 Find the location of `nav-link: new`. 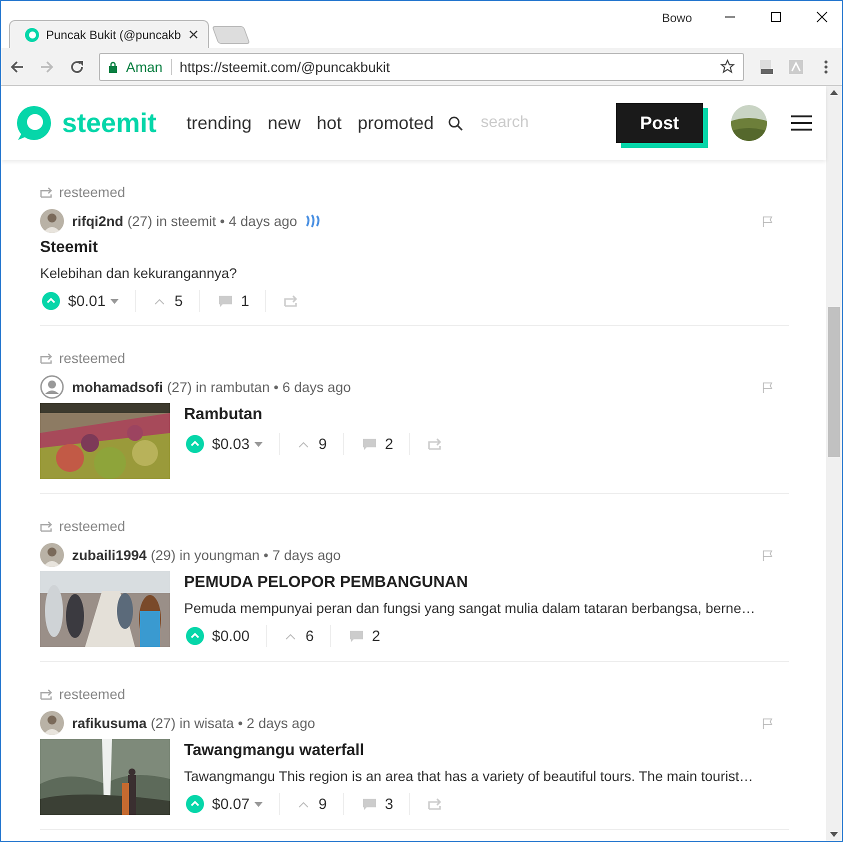

nav-link: new is located at coordinates (284, 123).